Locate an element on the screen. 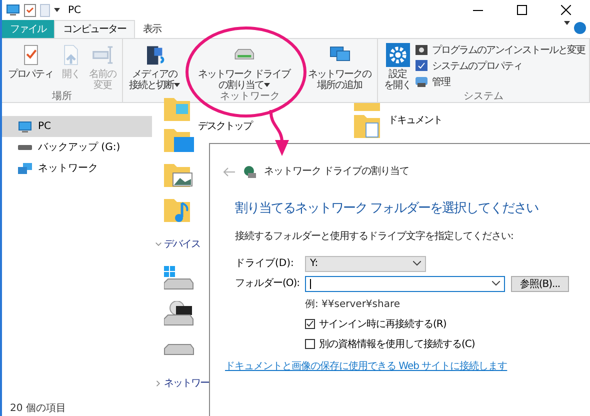 This screenshot has height=416, width=590. globe-drive-icon is located at coordinates (249, 171).